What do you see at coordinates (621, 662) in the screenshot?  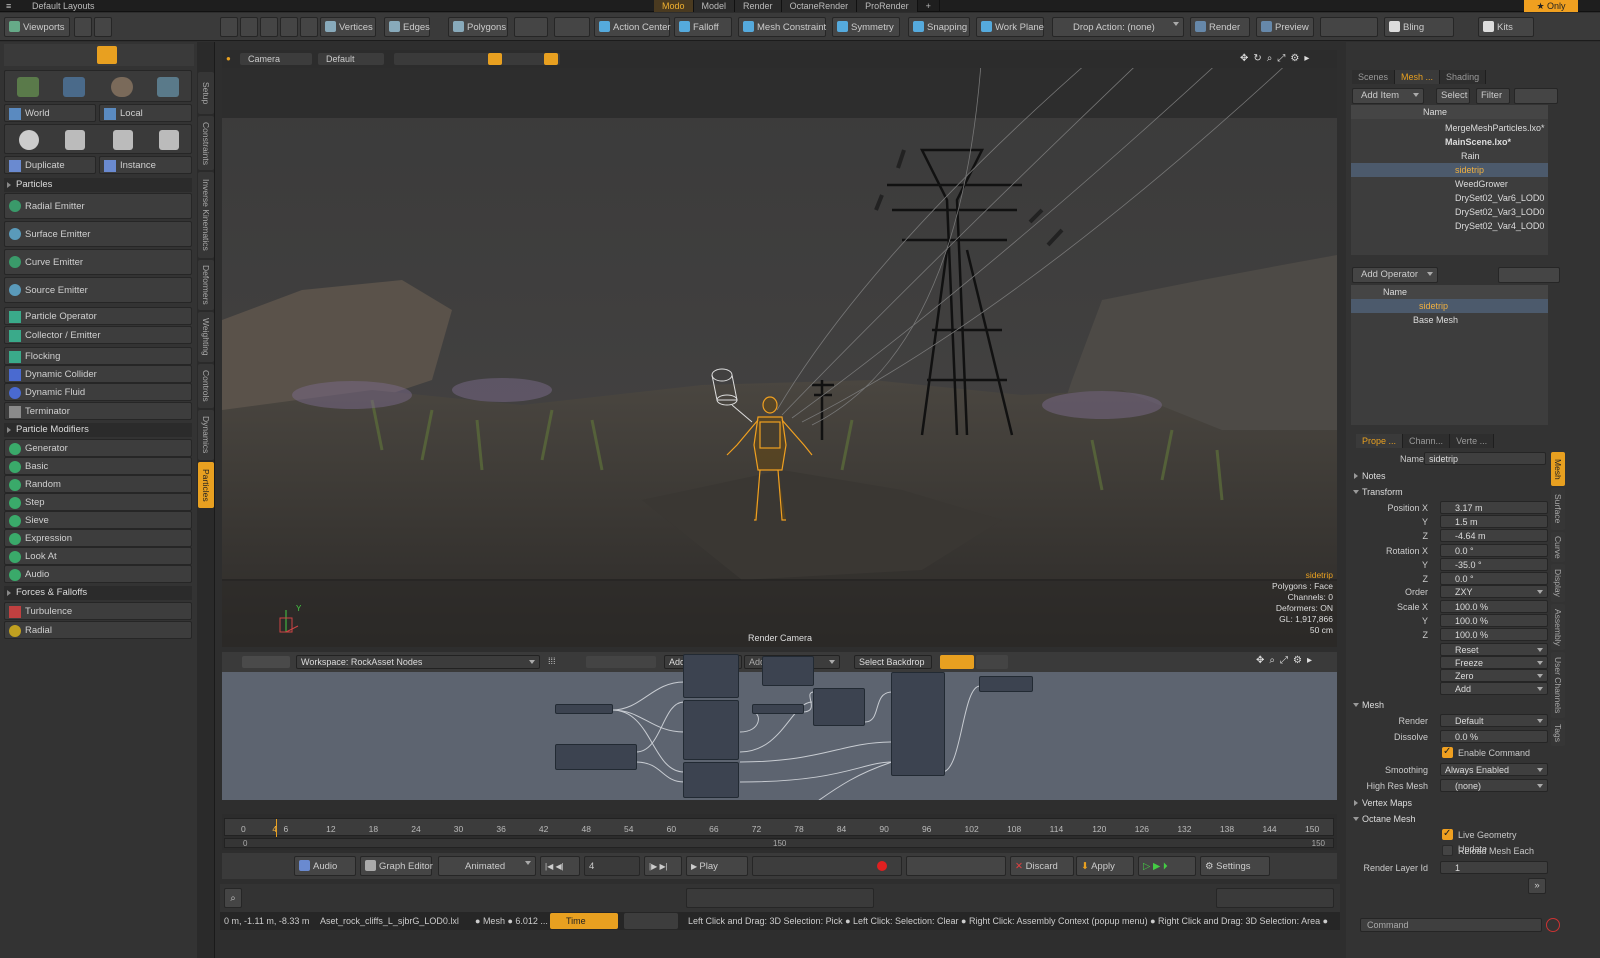 I see `node-nav-icons` at bounding box center [621, 662].